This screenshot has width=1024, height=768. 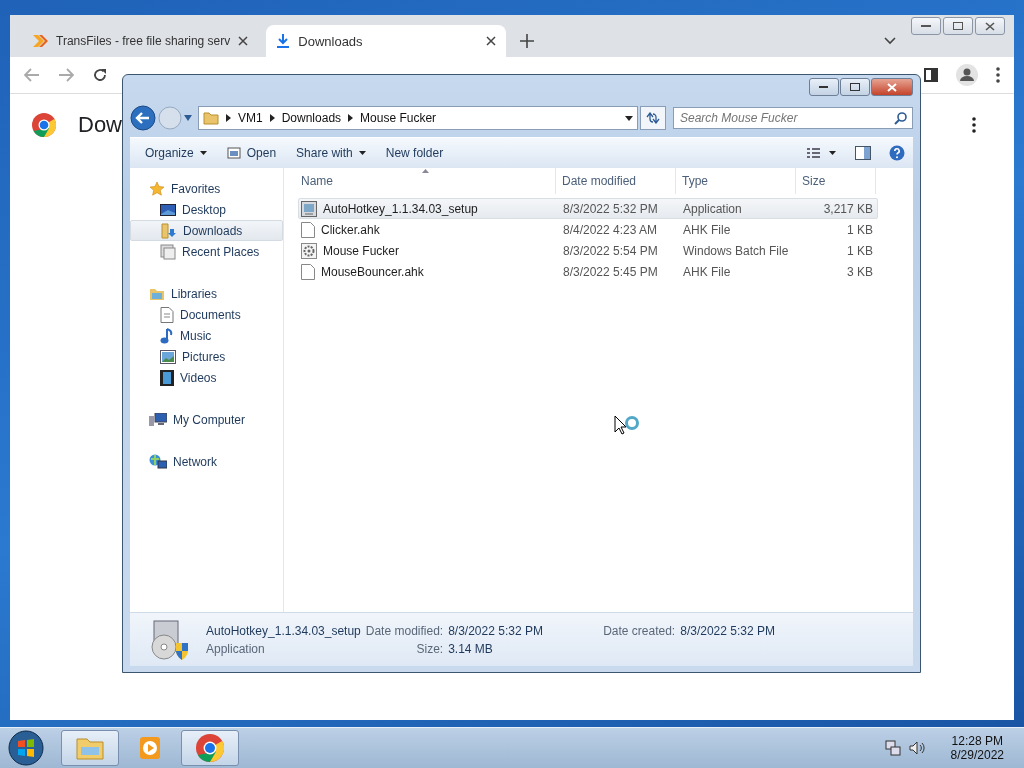 What do you see at coordinates (836, 181) in the screenshot?
I see `column-header: Size` at bounding box center [836, 181].